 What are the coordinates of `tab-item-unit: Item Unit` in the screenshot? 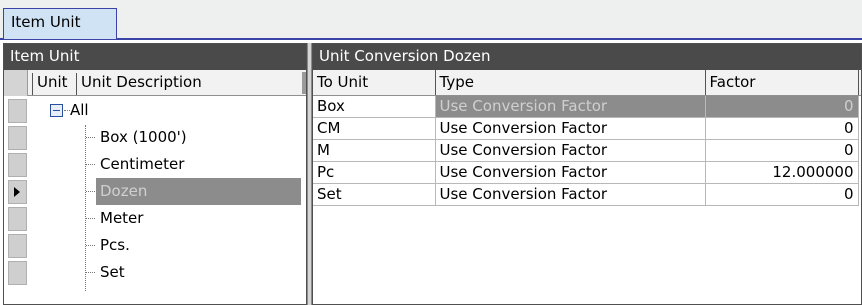 It's located at (60, 23).